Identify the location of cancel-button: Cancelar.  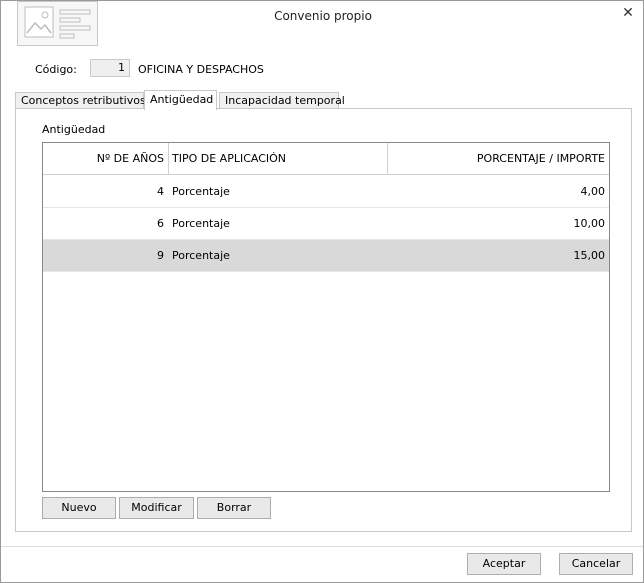
(596, 564).